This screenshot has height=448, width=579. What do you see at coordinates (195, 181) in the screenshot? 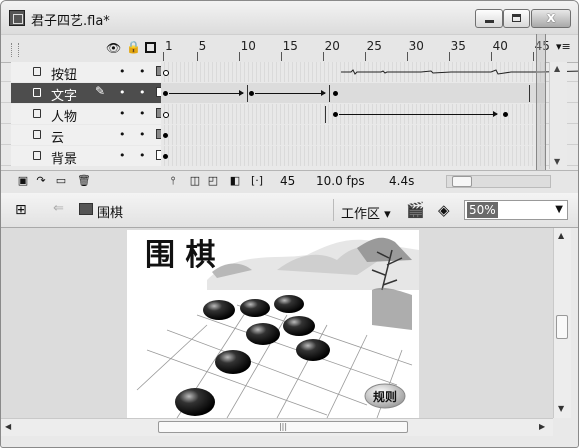
I see `onion-skin-icon: ◫` at bounding box center [195, 181].